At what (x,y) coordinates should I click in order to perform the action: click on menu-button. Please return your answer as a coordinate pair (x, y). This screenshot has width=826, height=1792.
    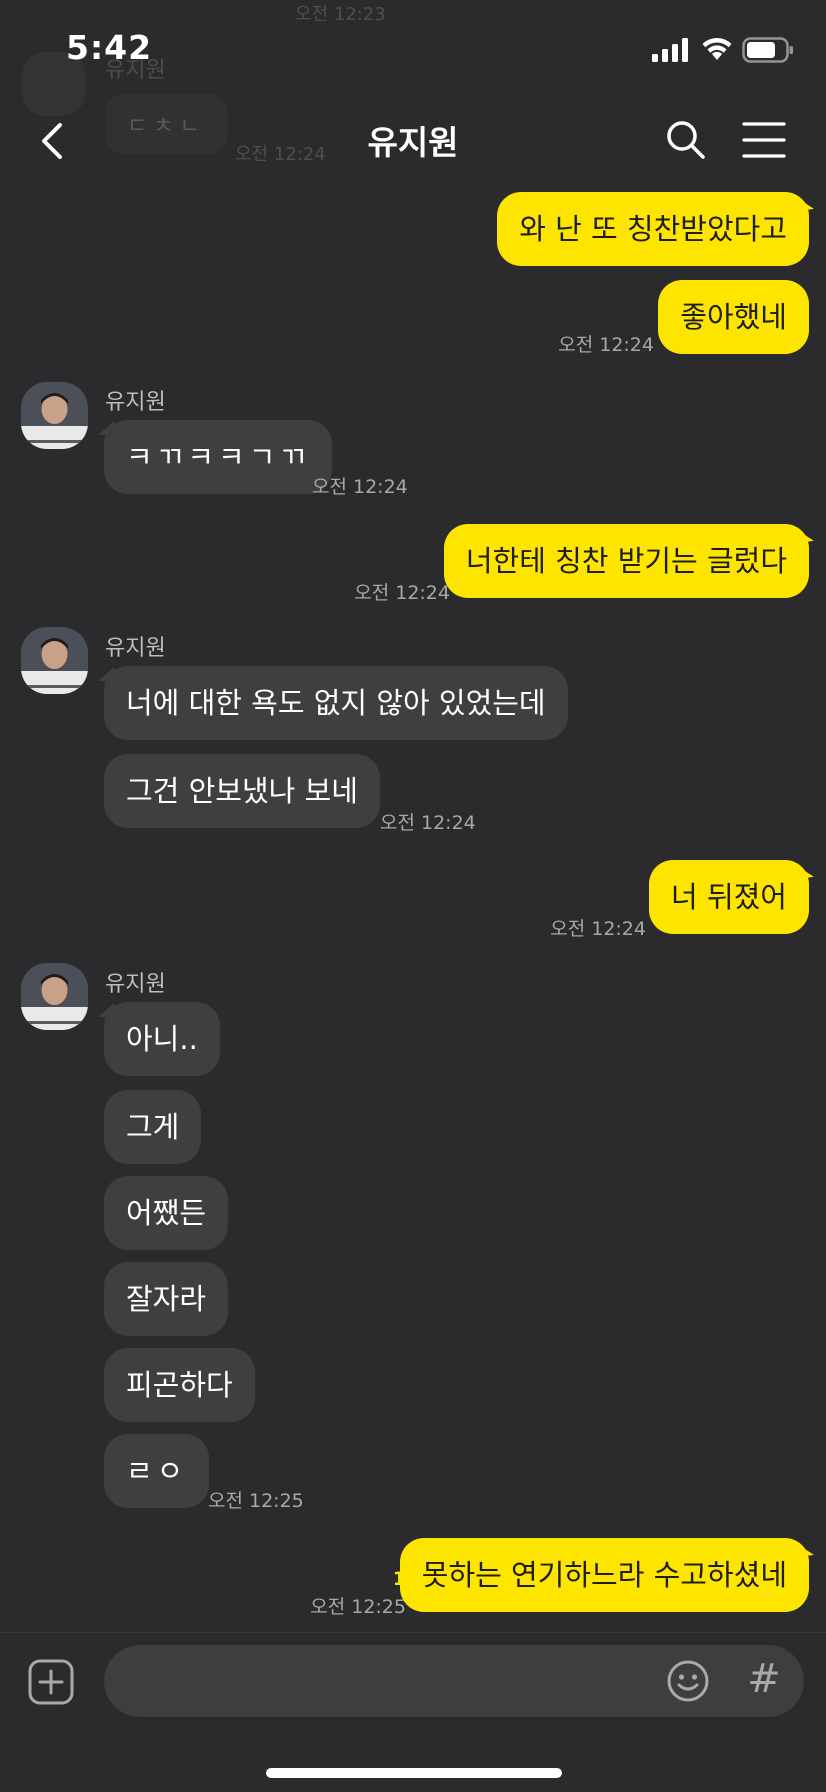
    Looking at the image, I should click on (764, 140).